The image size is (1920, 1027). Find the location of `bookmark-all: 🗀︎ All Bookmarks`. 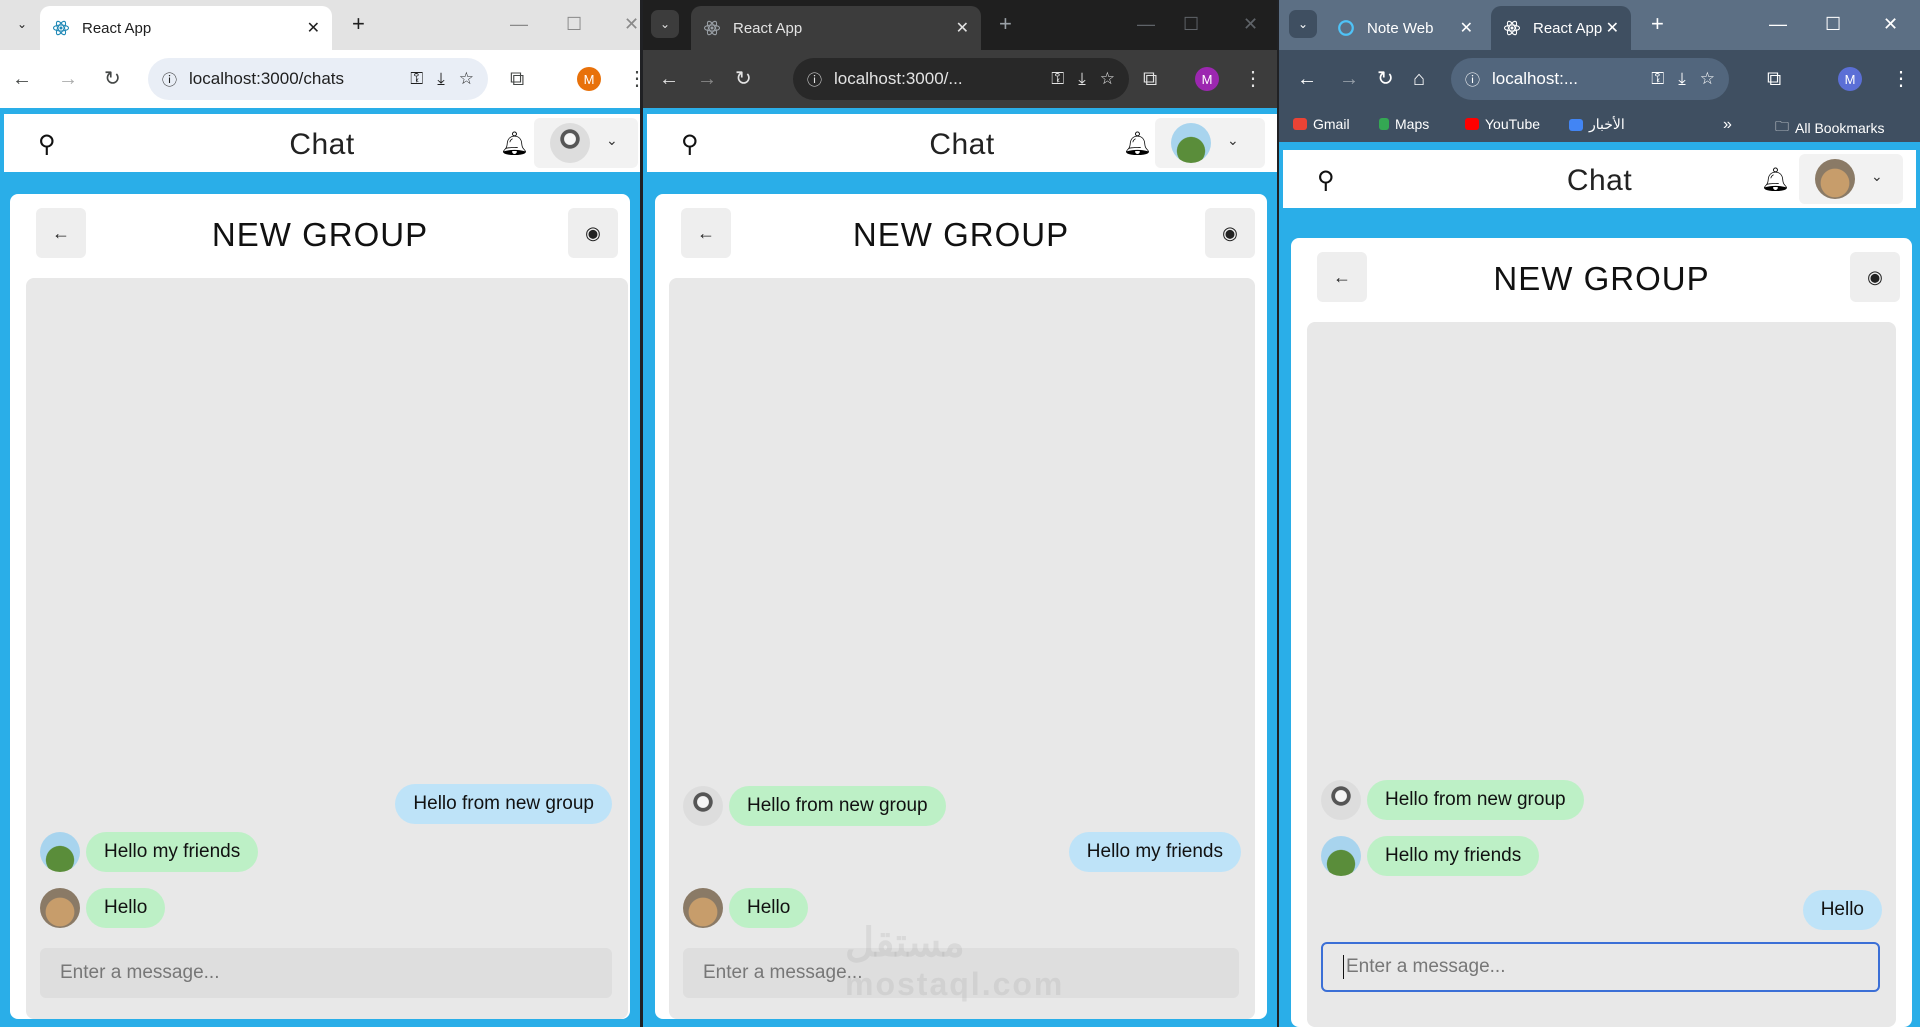

bookmark-all: 🗀︎ All Bookmarks is located at coordinates (1829, 128).